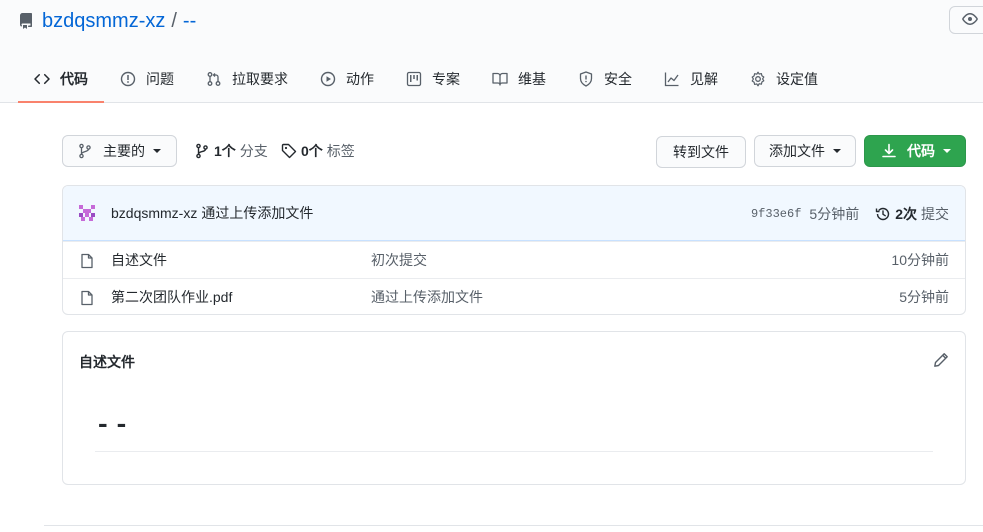 This screenshot has width=983, height=532. Describe the element at coordinates (924, 297) in the screenshot. I see `file-age: 5分钟前` at that location.